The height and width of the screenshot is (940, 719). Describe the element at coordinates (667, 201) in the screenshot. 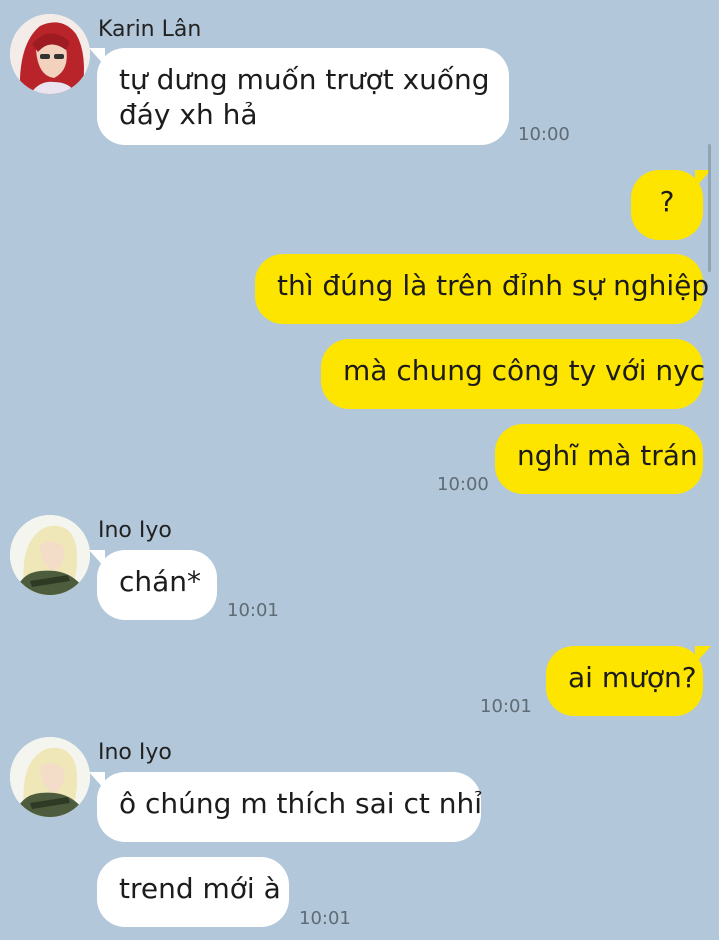

I see `message-text: ?` at that location.